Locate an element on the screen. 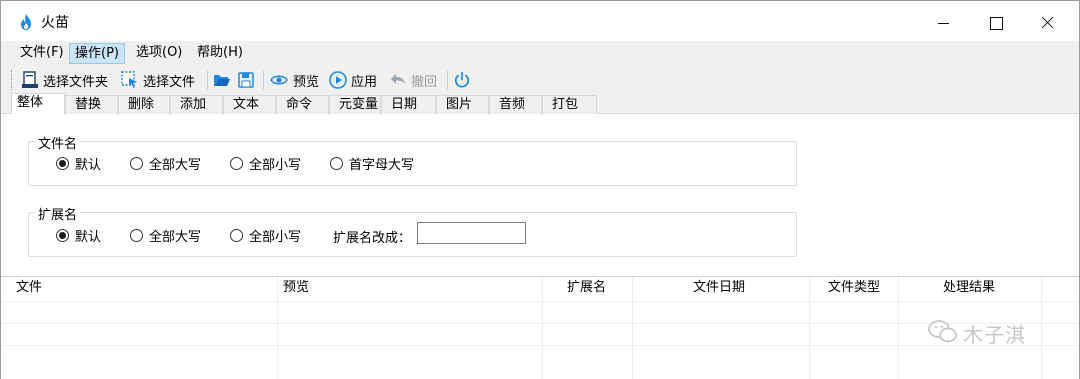 This screenshot has width=1080, height=379. extension-upper-radio: 全部大写 is located at coordinates (165, 235).